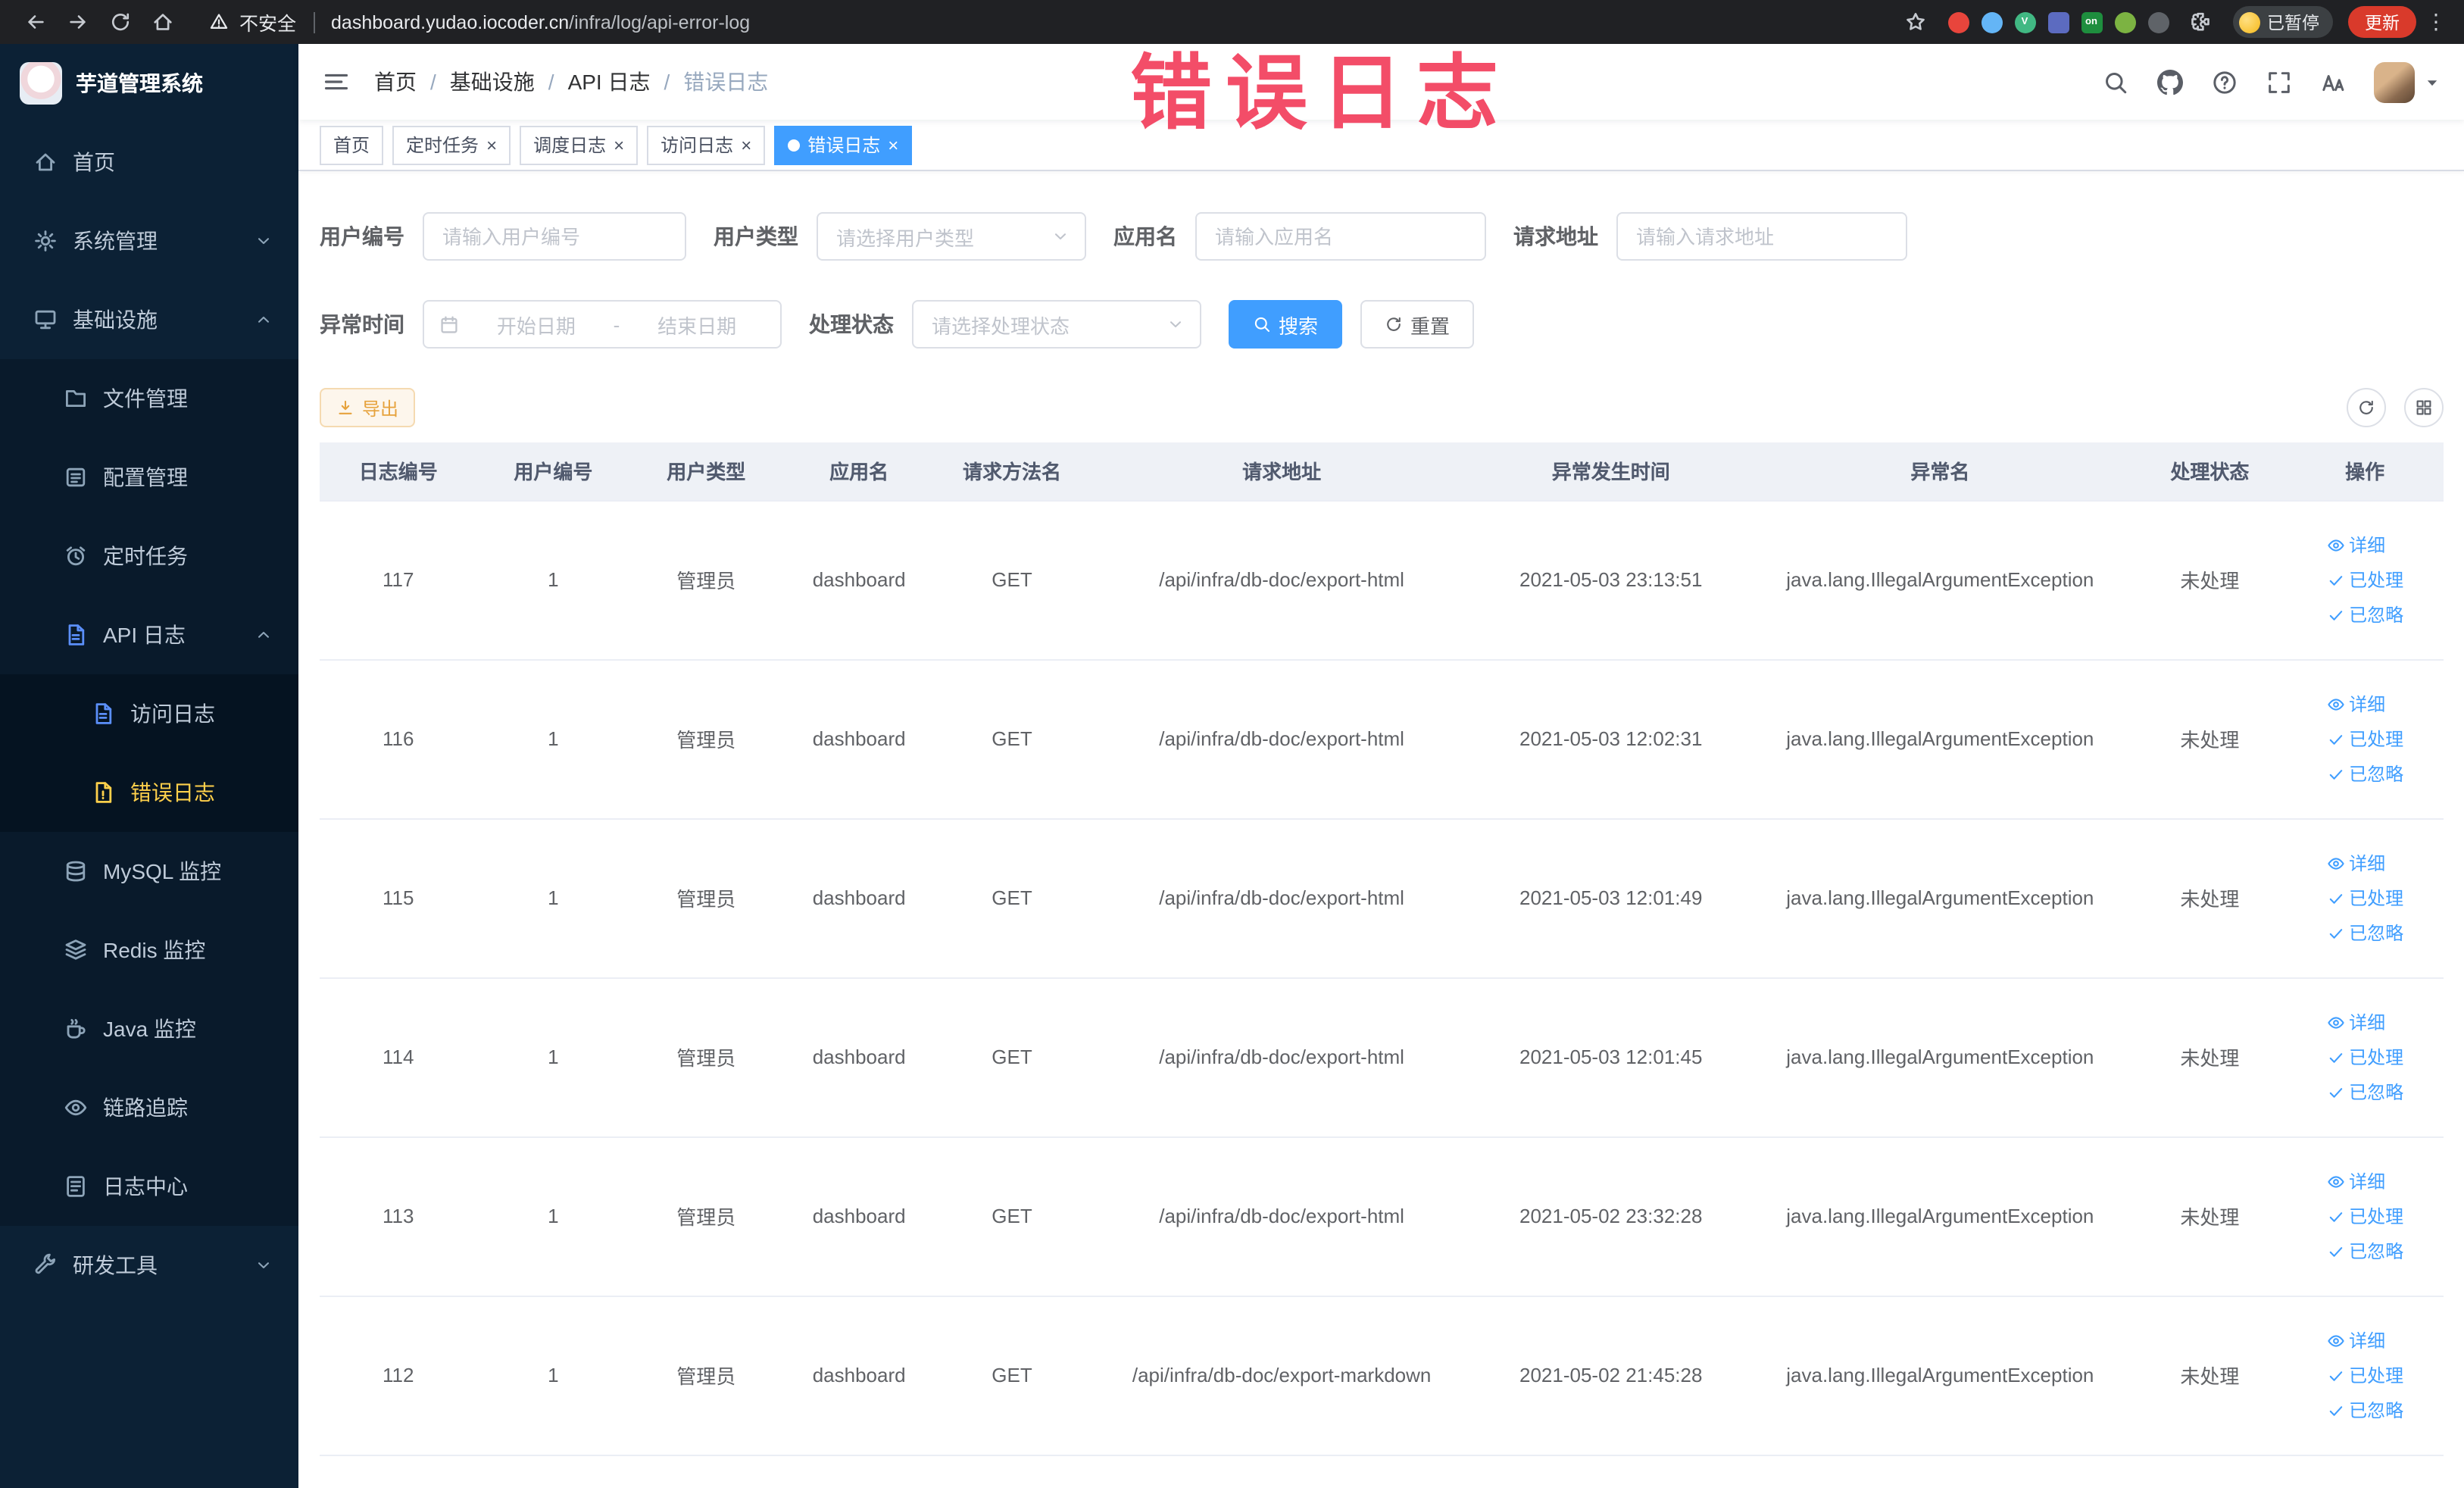 The width and height of the screenshot is (2464, 1488). Describe the element at coordinates (2394, 81) in the screenshot. I see `avatar` at that location.